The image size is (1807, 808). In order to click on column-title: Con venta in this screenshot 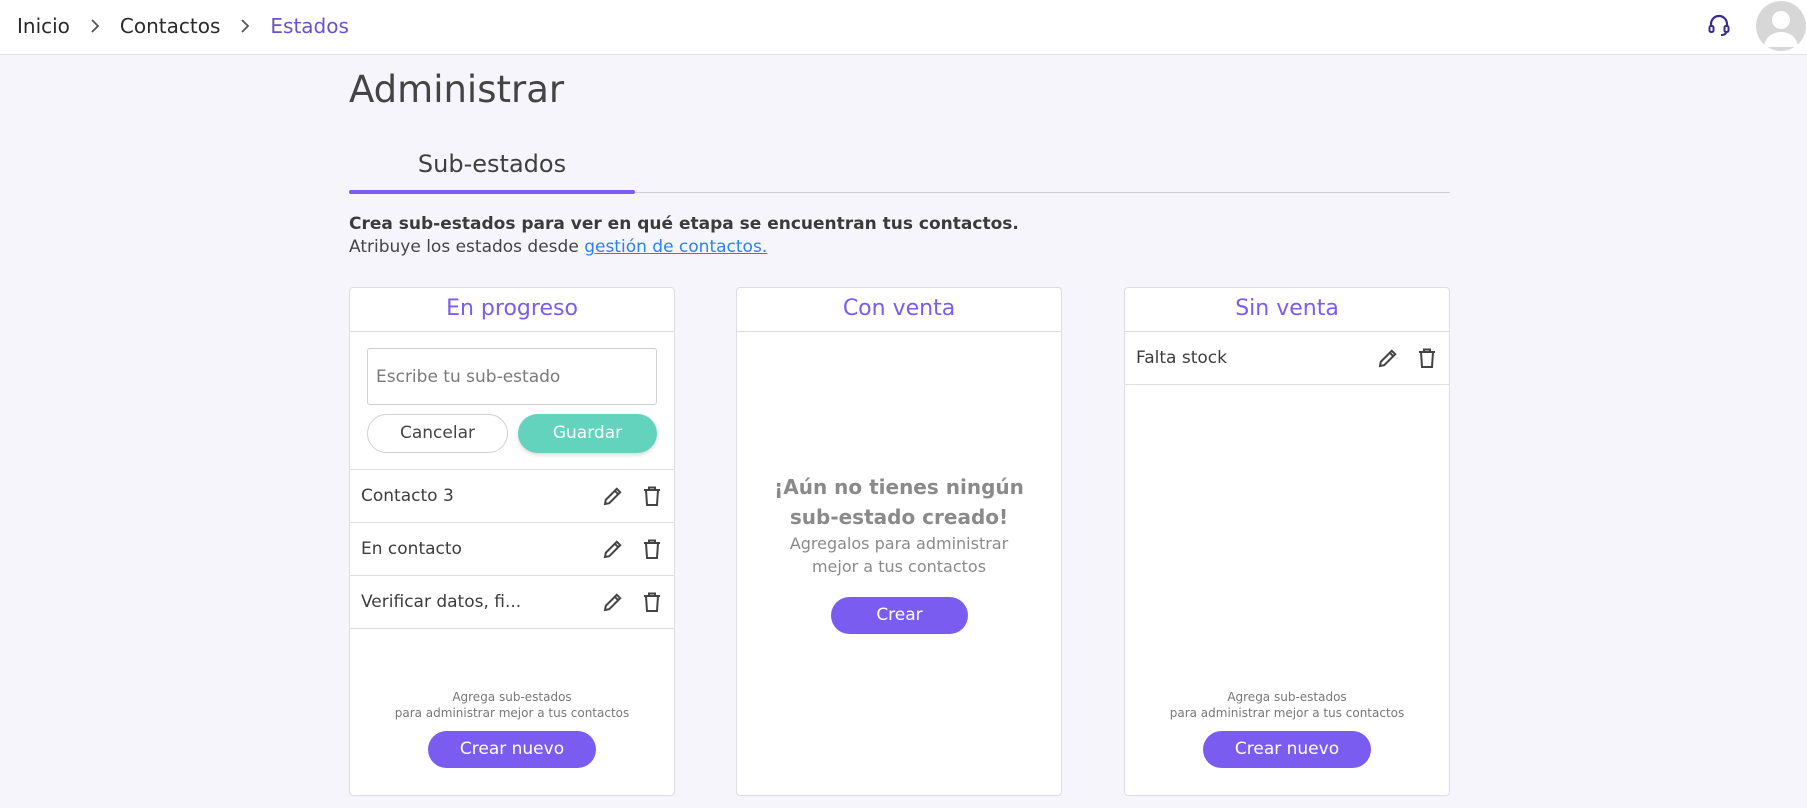, I will do `click(899, 310)`.